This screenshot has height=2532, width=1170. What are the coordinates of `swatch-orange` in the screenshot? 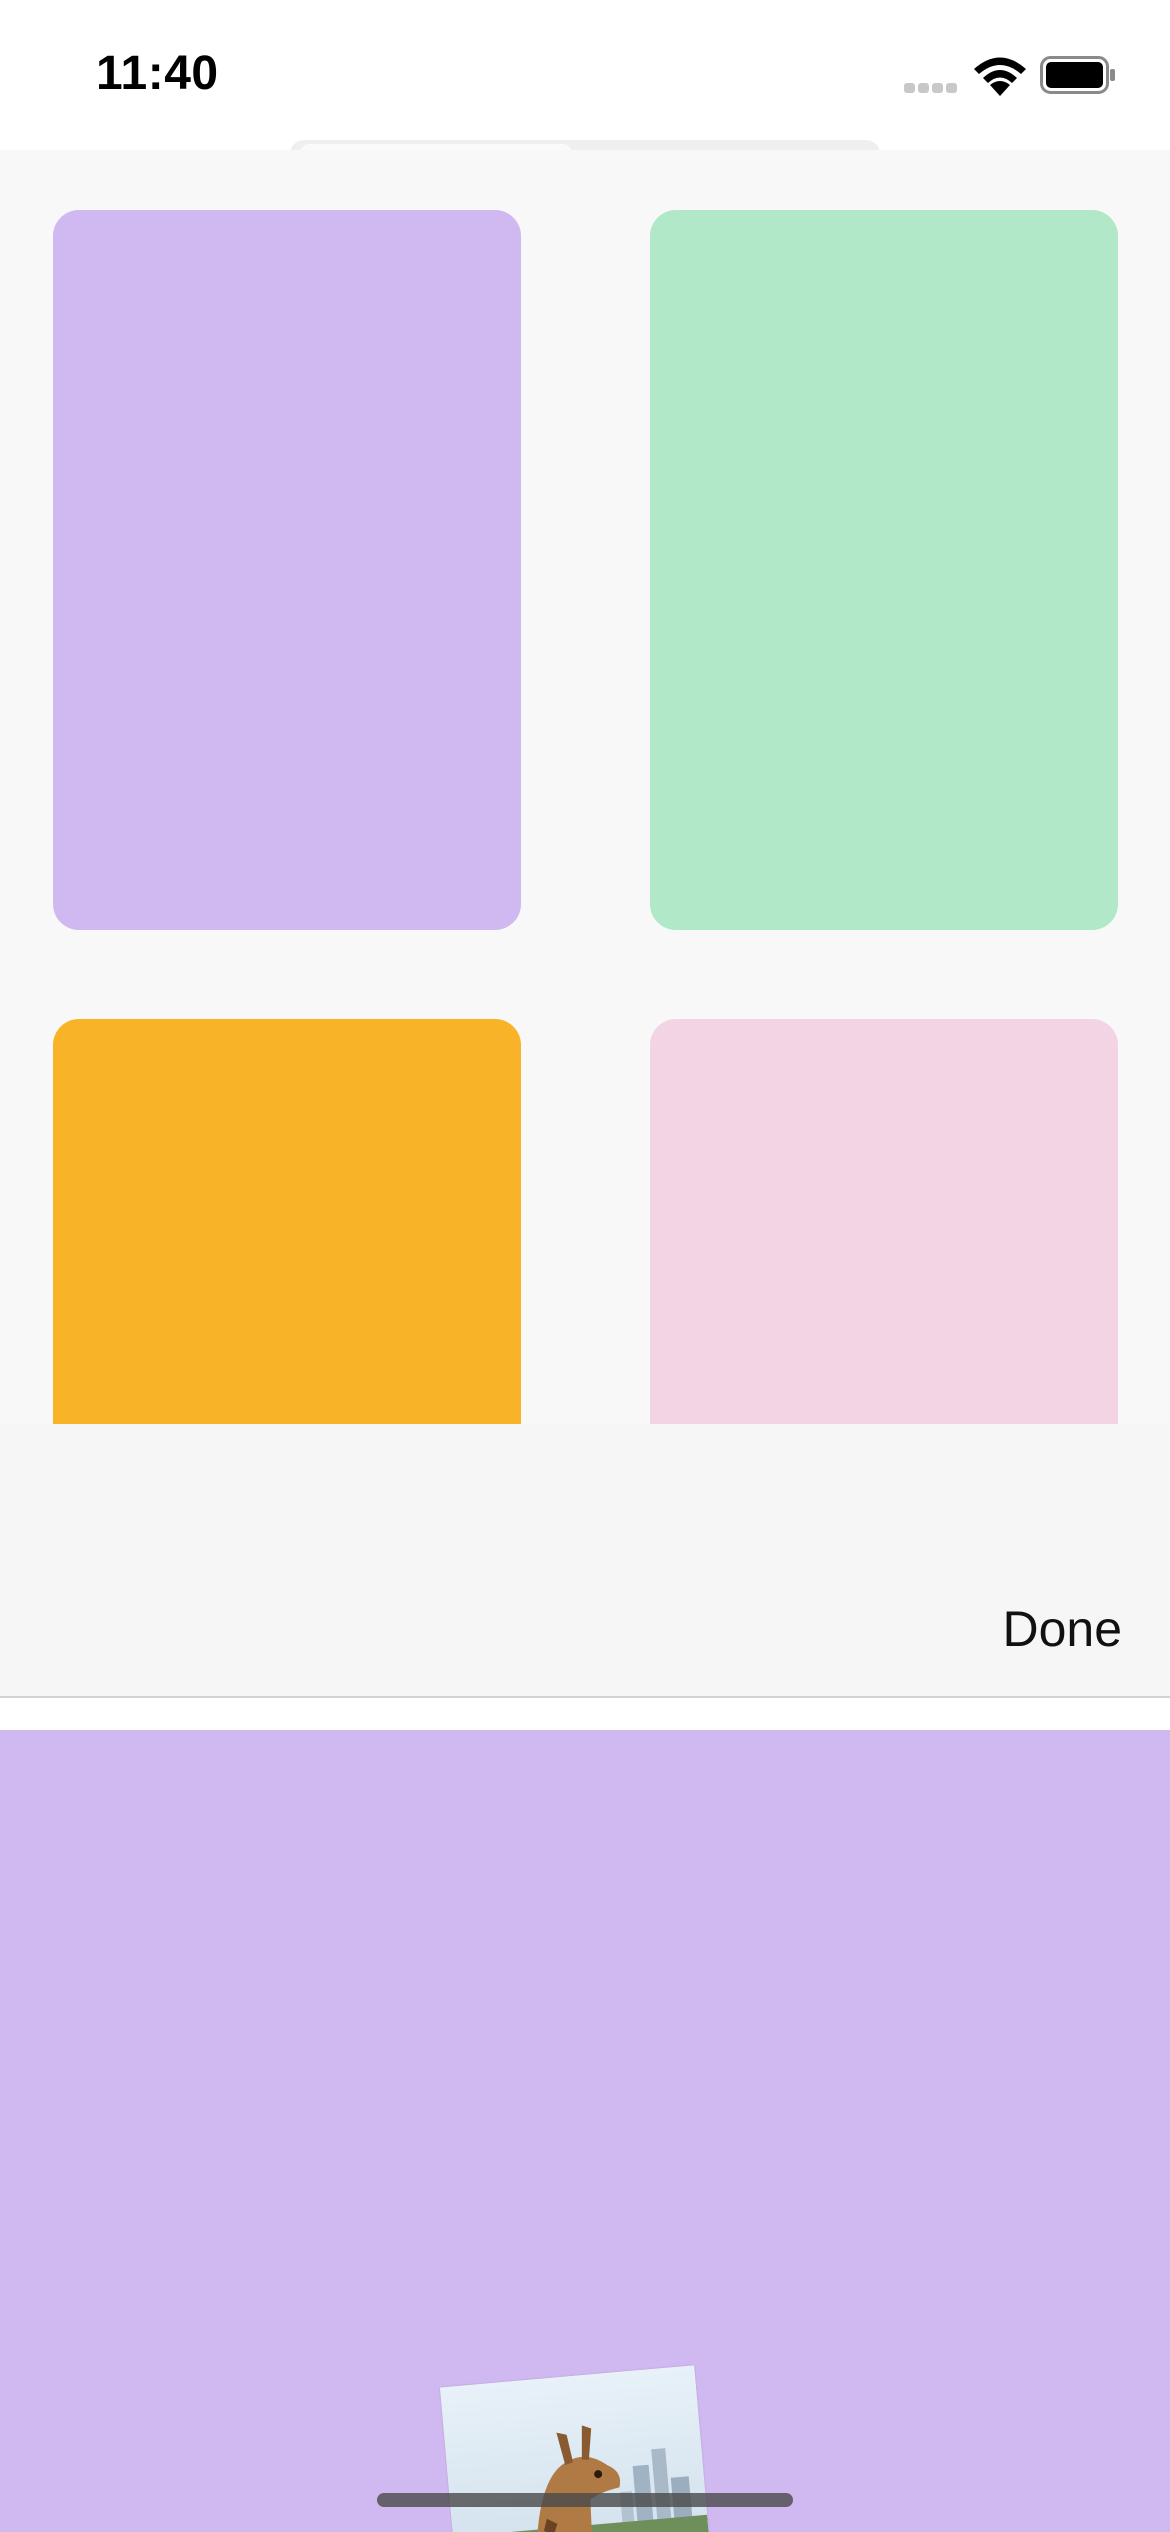 It's located at (287, 1221).